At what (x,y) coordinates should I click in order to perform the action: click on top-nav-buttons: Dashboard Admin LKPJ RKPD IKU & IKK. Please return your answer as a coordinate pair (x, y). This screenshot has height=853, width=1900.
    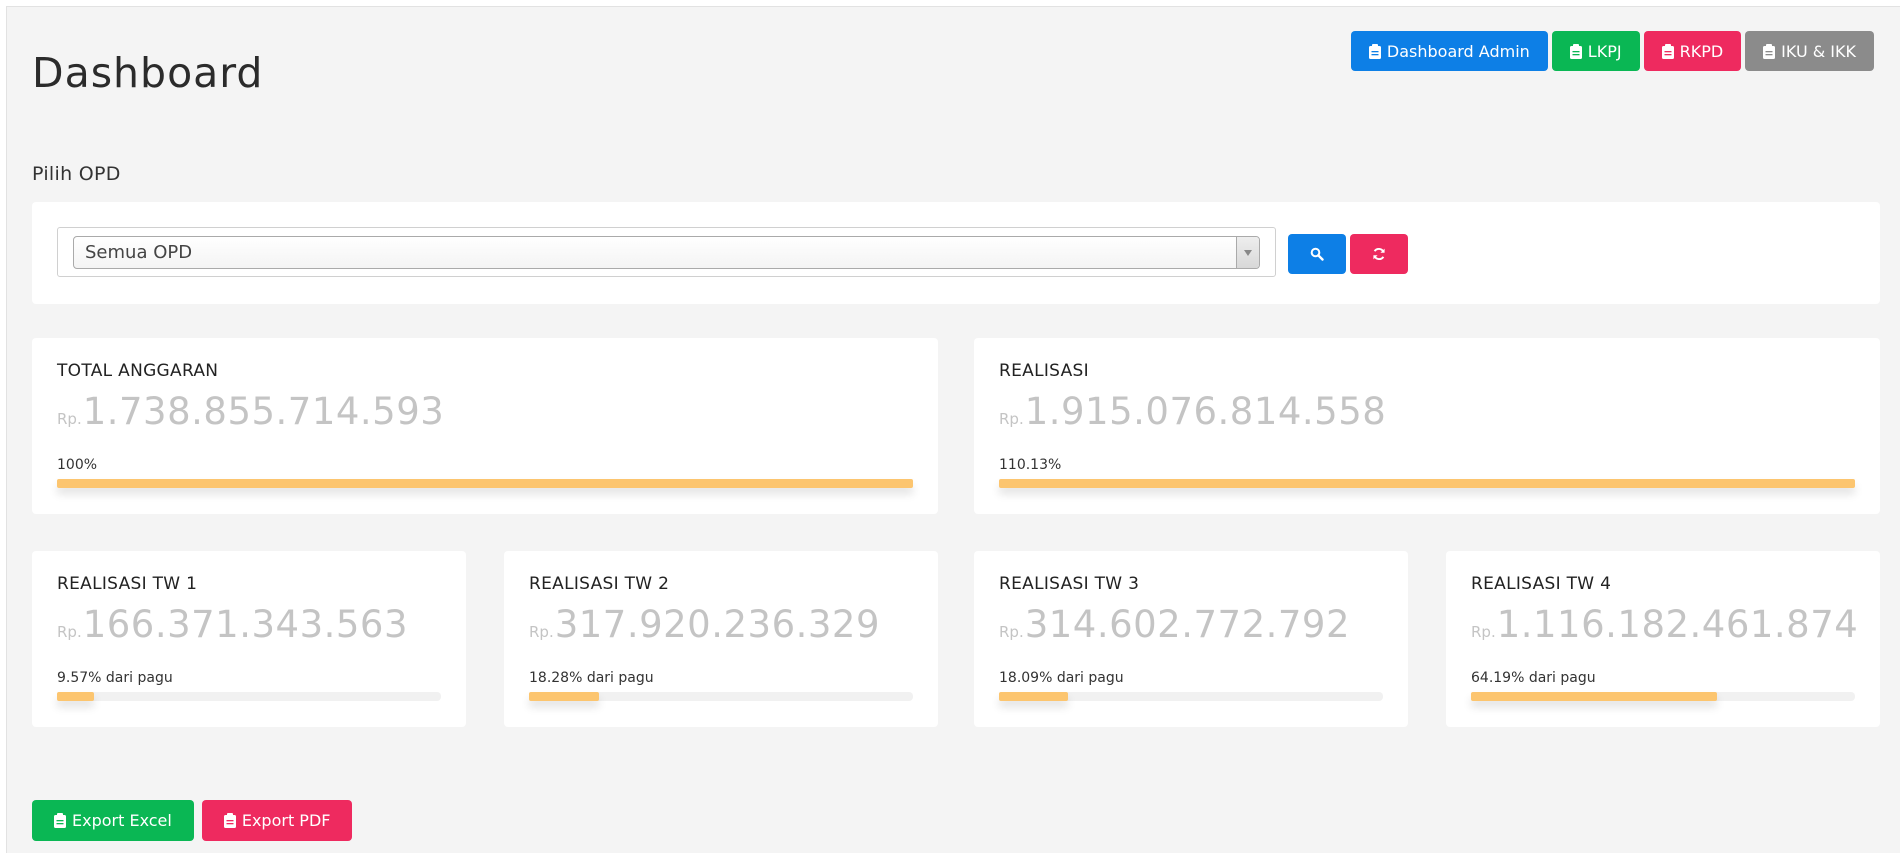
    Looking at the image, I should click on (1612, 51).